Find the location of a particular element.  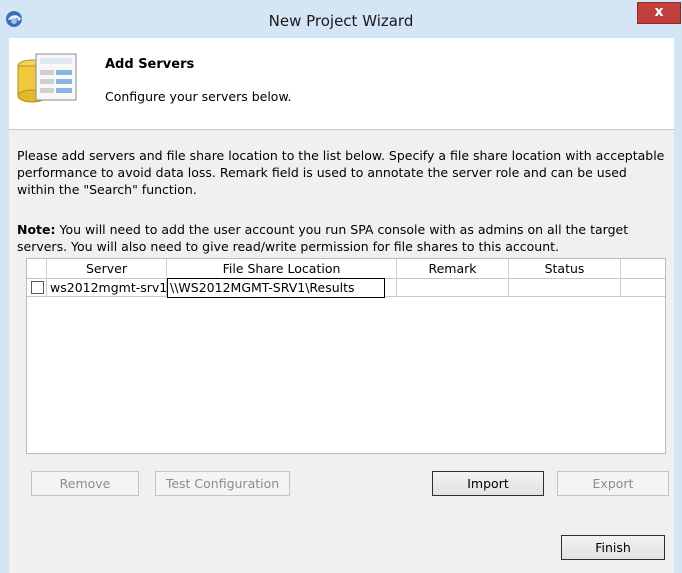

server-cell: ws2012mgmt-srv1 is located at coordinates (107, 288).